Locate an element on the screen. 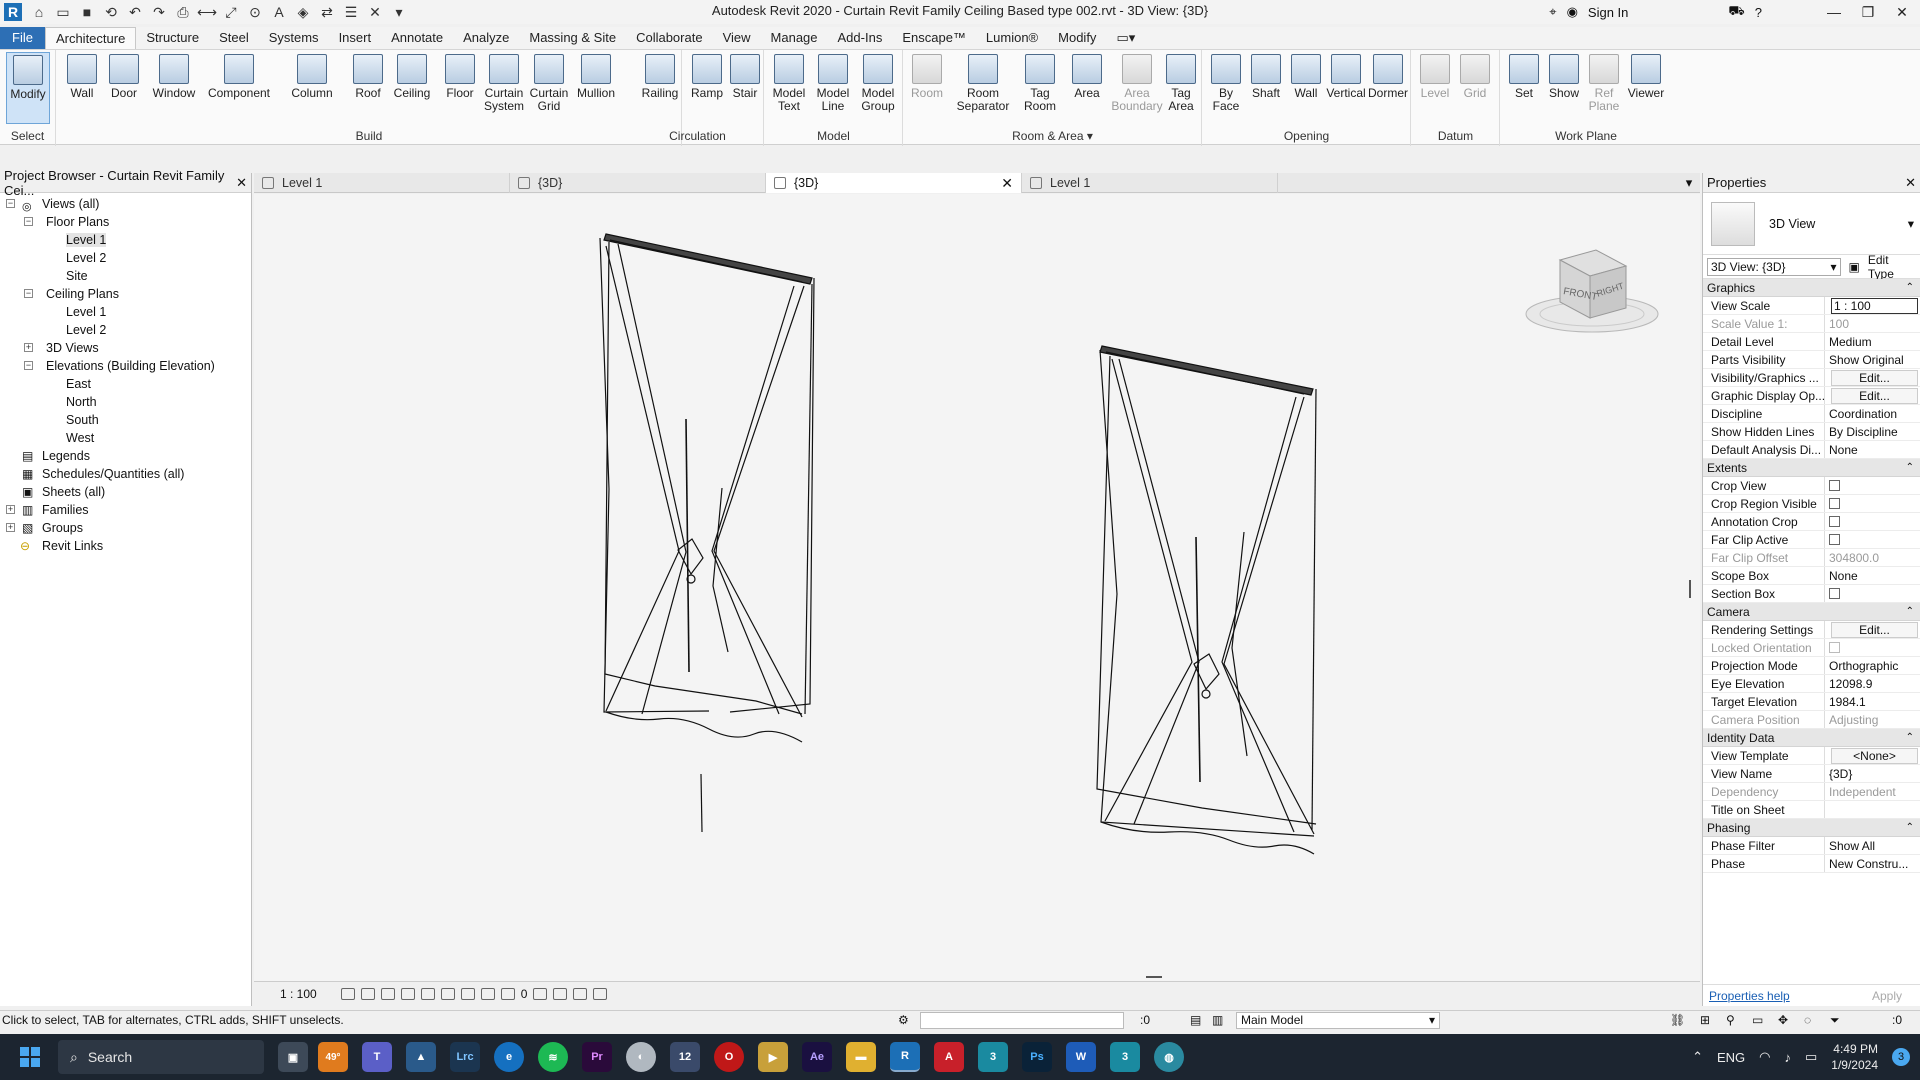 This screenshot has height=1080, width=1920. model-text-button: Model Text is located at coordinates (789, 87).